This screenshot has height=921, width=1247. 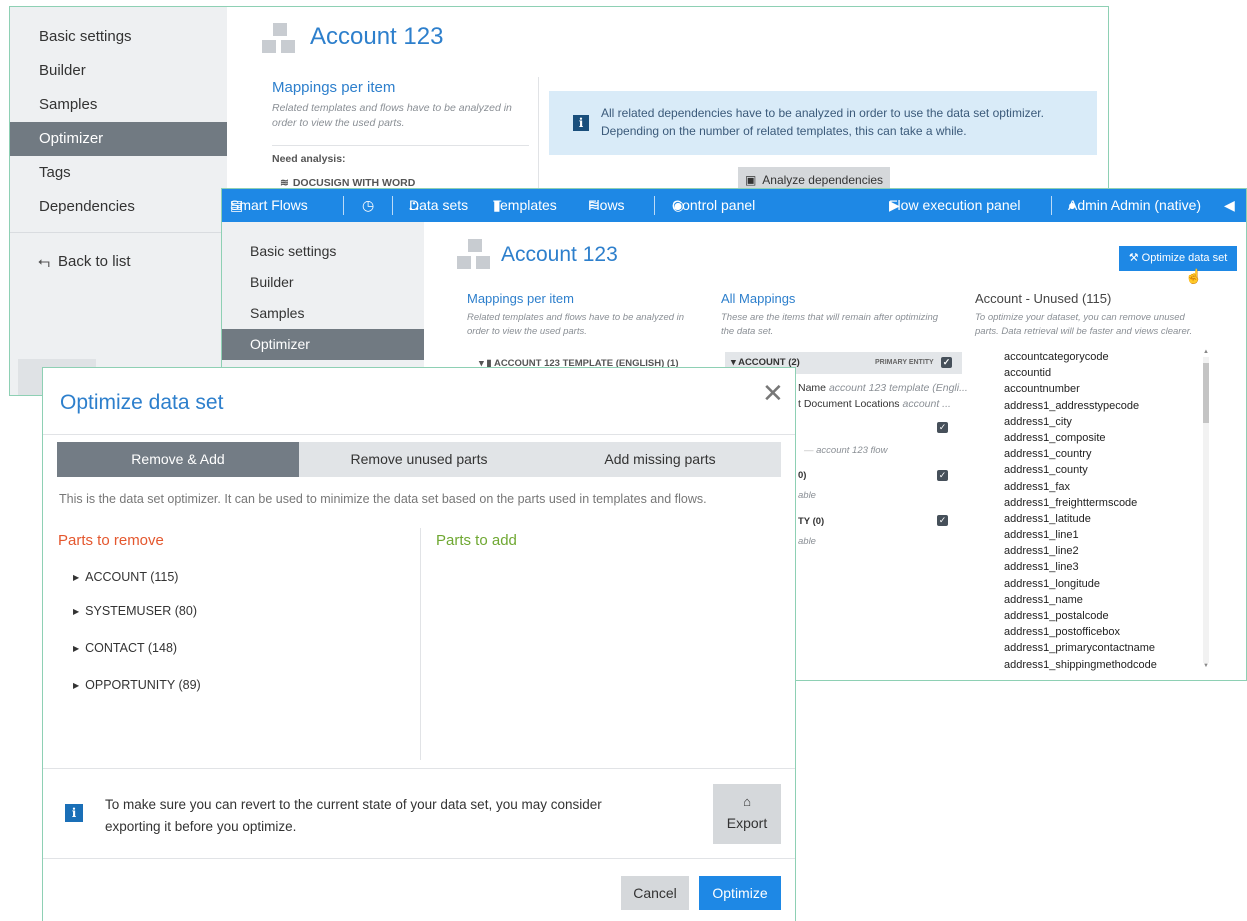 I want to click on list-item: accountnumber, so click(x=1098, y=389).